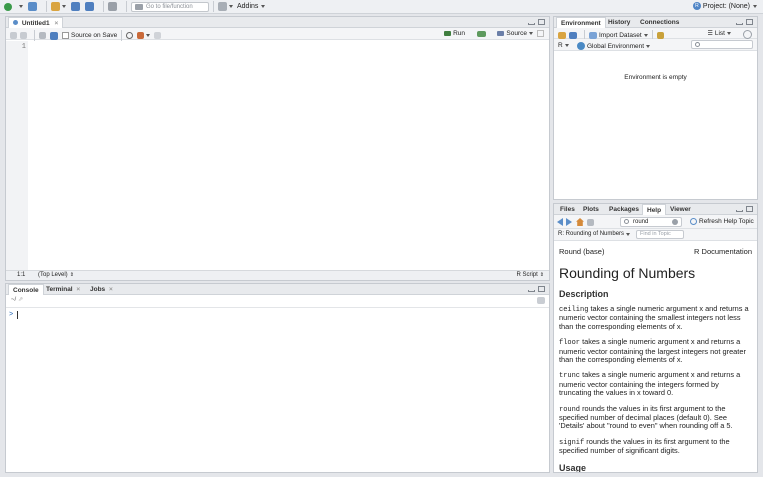  Describe the element at coordinates (277, 34) in the screenshot. I see `source-toolbar: Source on Save Run Source` at that location.